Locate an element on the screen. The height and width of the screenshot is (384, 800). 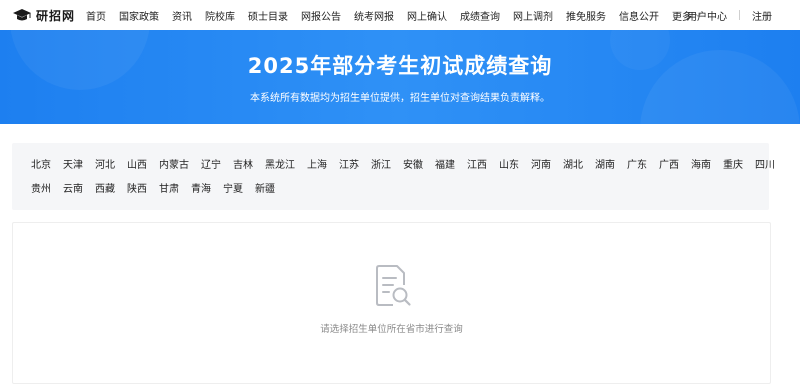
nav-master-catalog: 硕士目录 is located at coordinates (268, 15).